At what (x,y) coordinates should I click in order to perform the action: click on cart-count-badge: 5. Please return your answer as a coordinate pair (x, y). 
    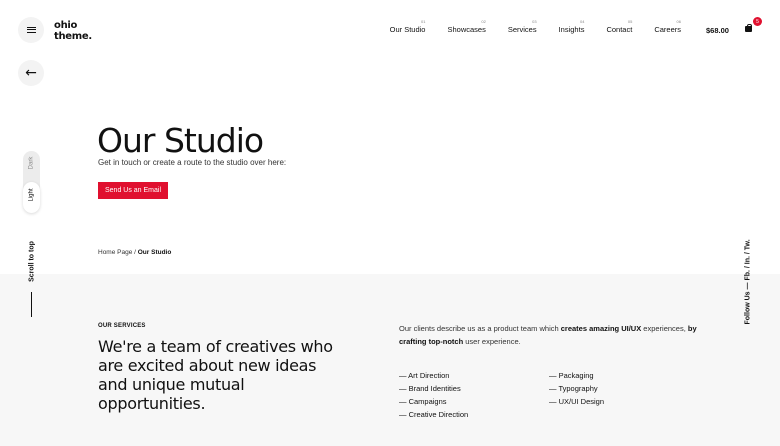
    Looking at the image, I should click on (757, 21).